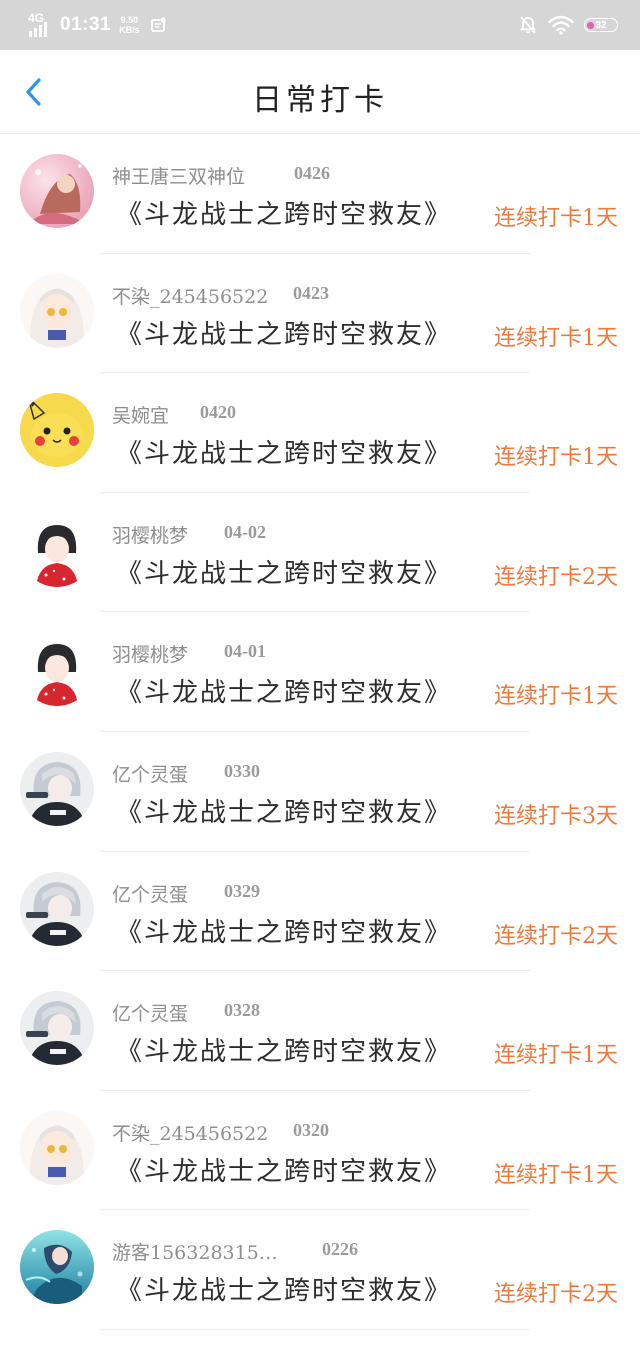  What do you see at coordinates (86, 24) in the screenshot?
I see `status-time: 01:31` at bounding box center [86, 24].